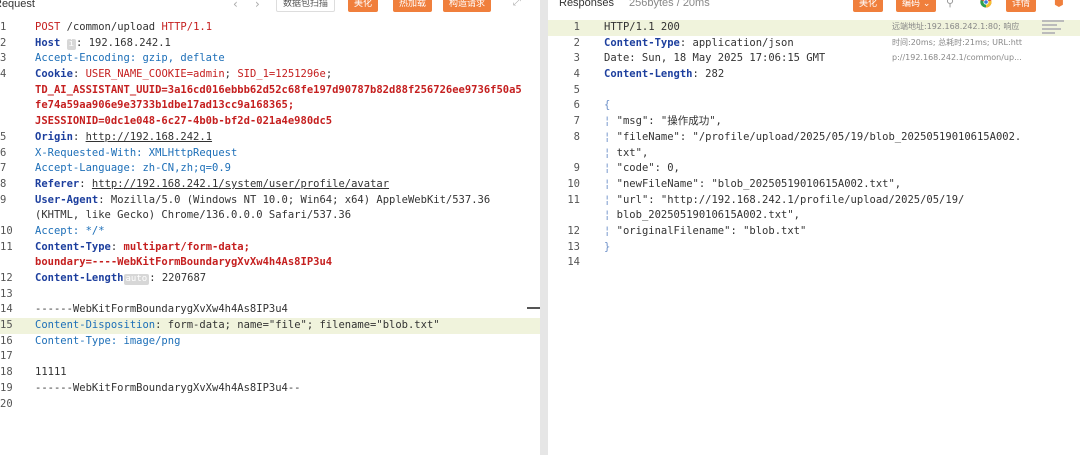  I want to click on code-line: 5 Origin: http://192.168.242.1, so click(106, 136).